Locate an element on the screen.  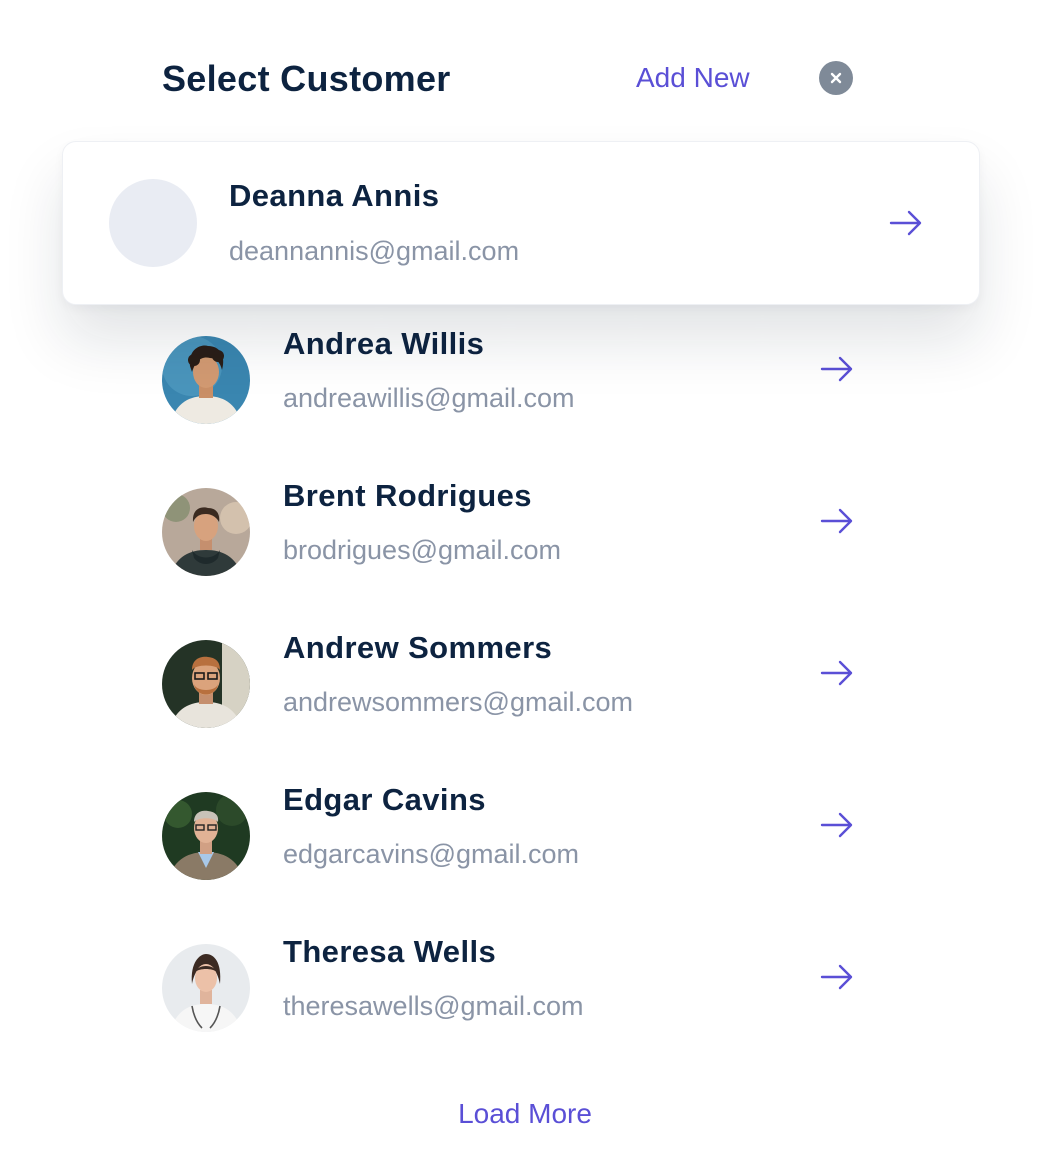
customer-email: brodrigues@gmail.com is located at coordinates (422, 550).